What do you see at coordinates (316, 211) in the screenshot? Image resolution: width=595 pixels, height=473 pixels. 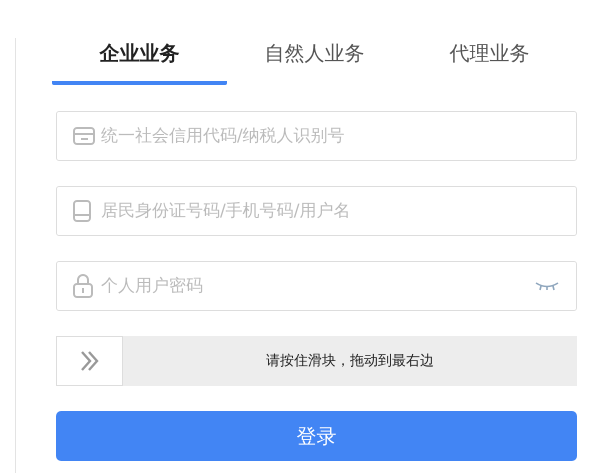 I see `input-field: 居民身份证号码/手机号码/用户名` at bounding box center [316, 211].